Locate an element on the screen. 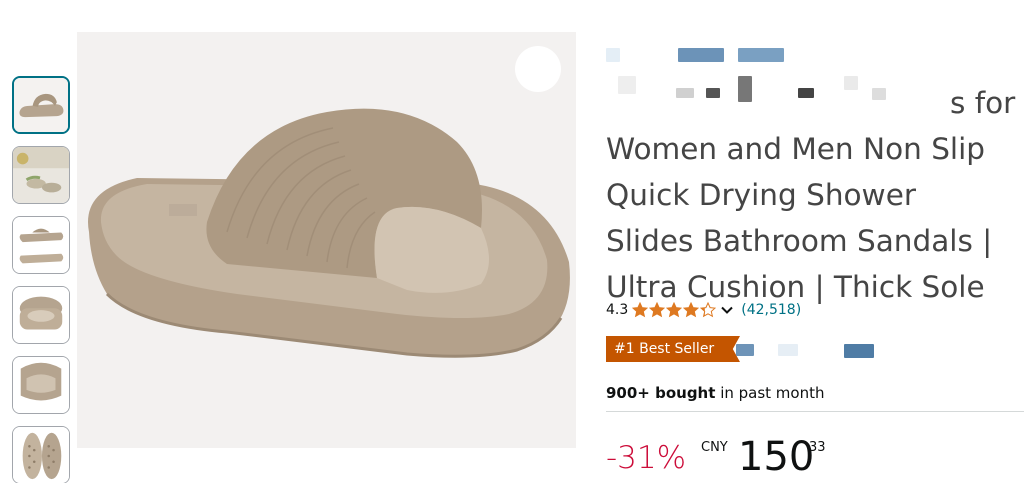 The height and width of the screenshot is (483, 1024). bought-past-month: 900+ bought in past month is located at coordinates (715, 393).